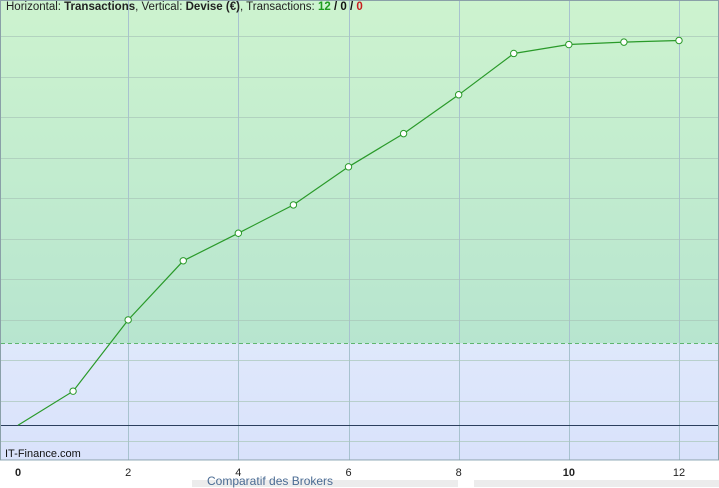 Image resolution: width=719 pixels, height=488 pixels. What do you see at coordinates (43, 454) in the screenshot?
I see `watermark: IT-Finance.com` at bounding box center [43, 454].